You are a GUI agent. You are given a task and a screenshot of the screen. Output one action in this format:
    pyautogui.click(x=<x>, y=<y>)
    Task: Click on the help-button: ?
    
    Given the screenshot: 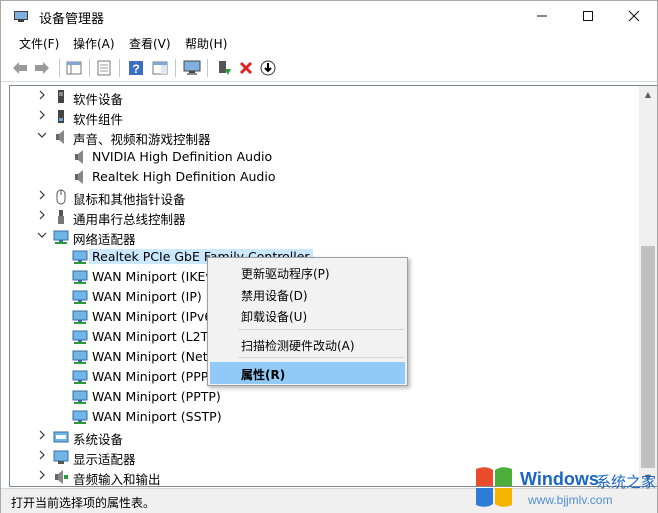 What is the action you would take?
    pyautogui.click(x=136, y=68)
    